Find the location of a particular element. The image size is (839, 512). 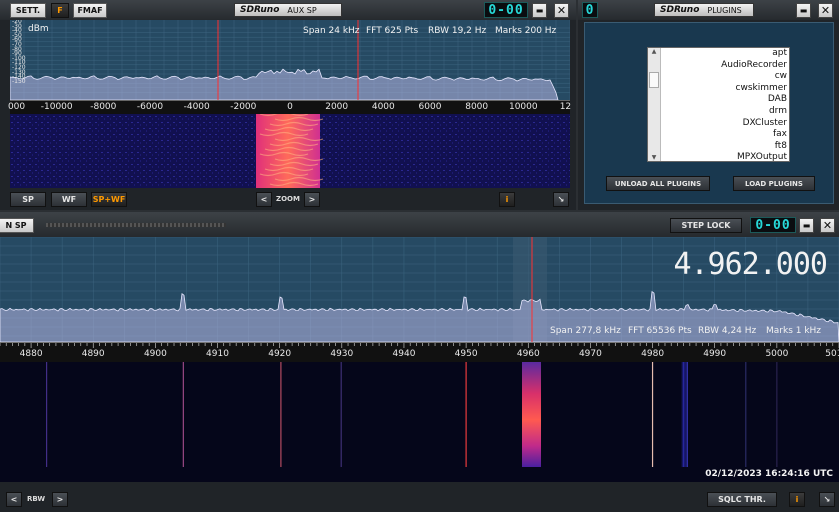

scroll-up-icon: ▲ is located at coordinates (654, 51).